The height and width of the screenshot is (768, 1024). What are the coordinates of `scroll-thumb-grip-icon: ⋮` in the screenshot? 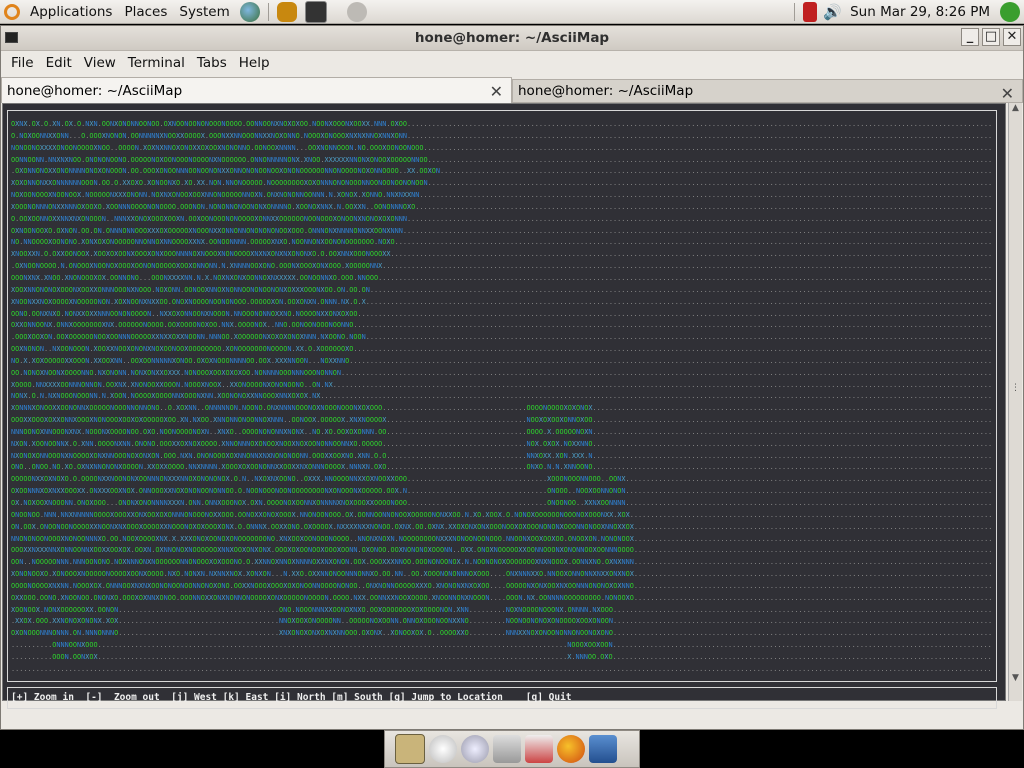 It's located at (1015, 388).